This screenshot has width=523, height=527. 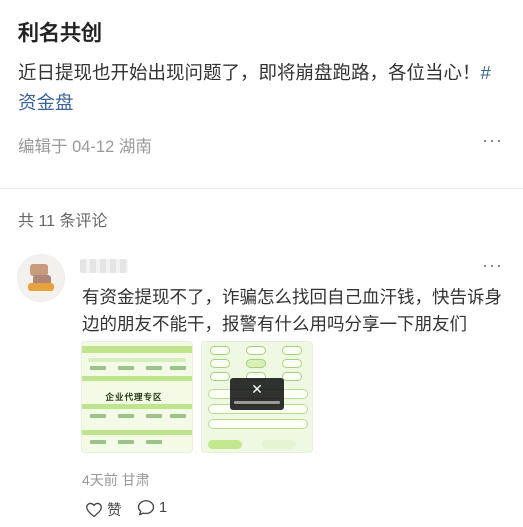 I want to click on heart-outline-icon, so click(x=94, y=510).